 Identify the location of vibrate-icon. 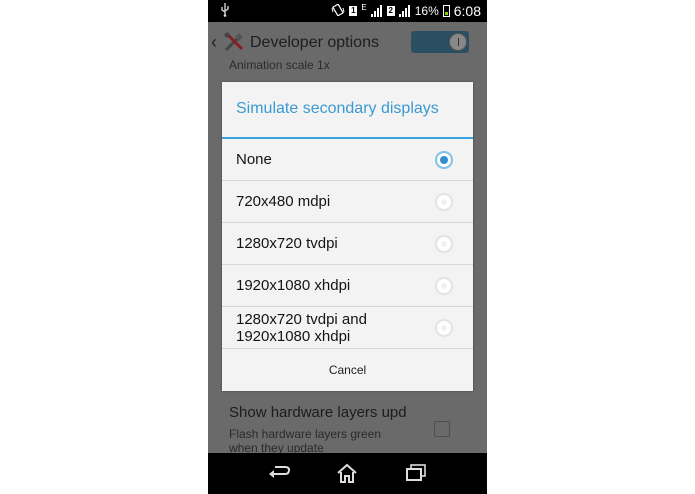
(338, 10).